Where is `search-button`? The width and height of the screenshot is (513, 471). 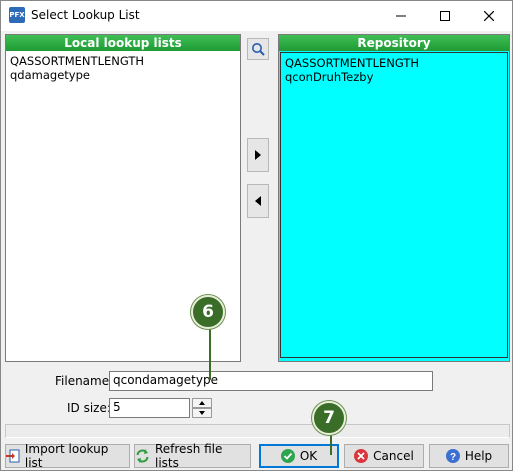 search-button is located at coordinates (258, 49).